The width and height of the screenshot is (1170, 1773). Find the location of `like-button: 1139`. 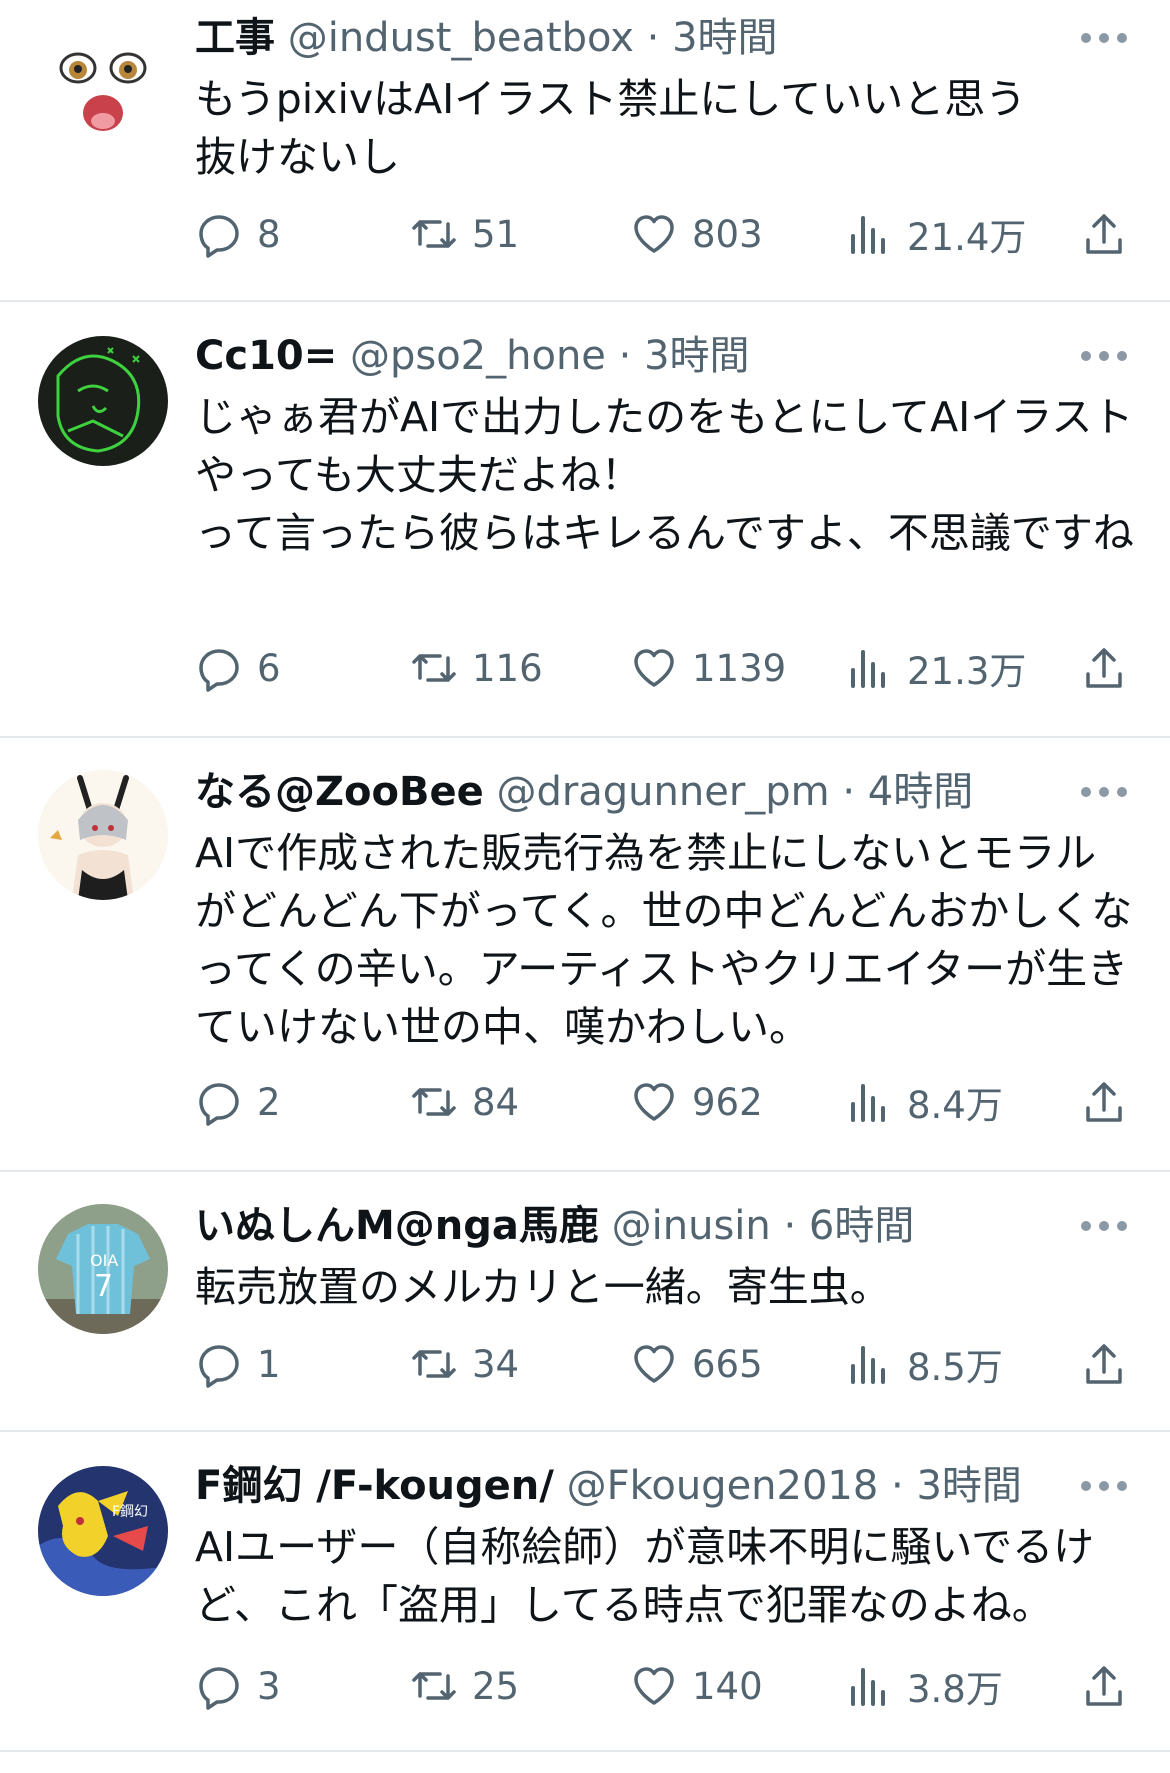

like-button: 1139 is located at coordinates (708, 668).